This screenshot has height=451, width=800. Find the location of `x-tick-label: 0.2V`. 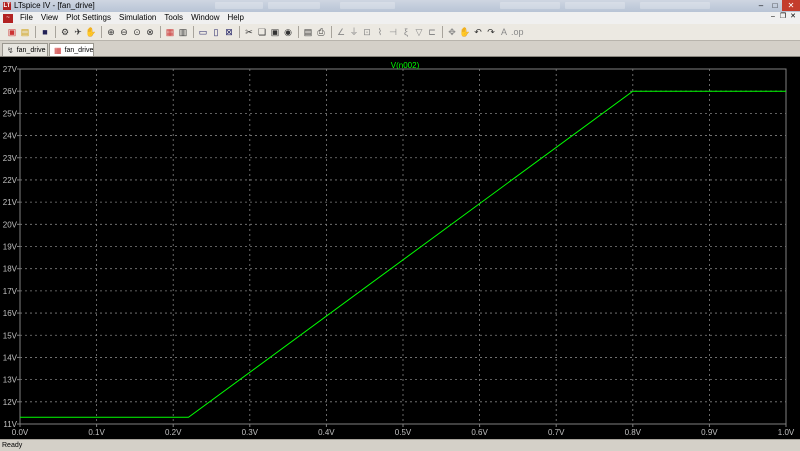

x-tick-label: 0.2V is located at coordinates (173, 432).